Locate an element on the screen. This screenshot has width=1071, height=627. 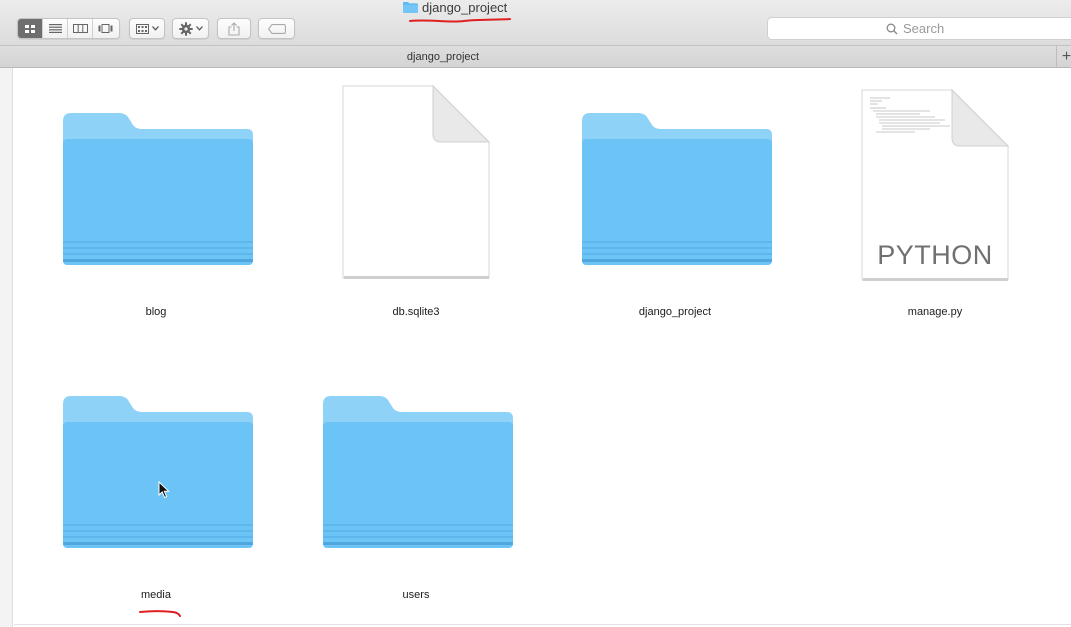
search-field is located at coordinates (919, 28).